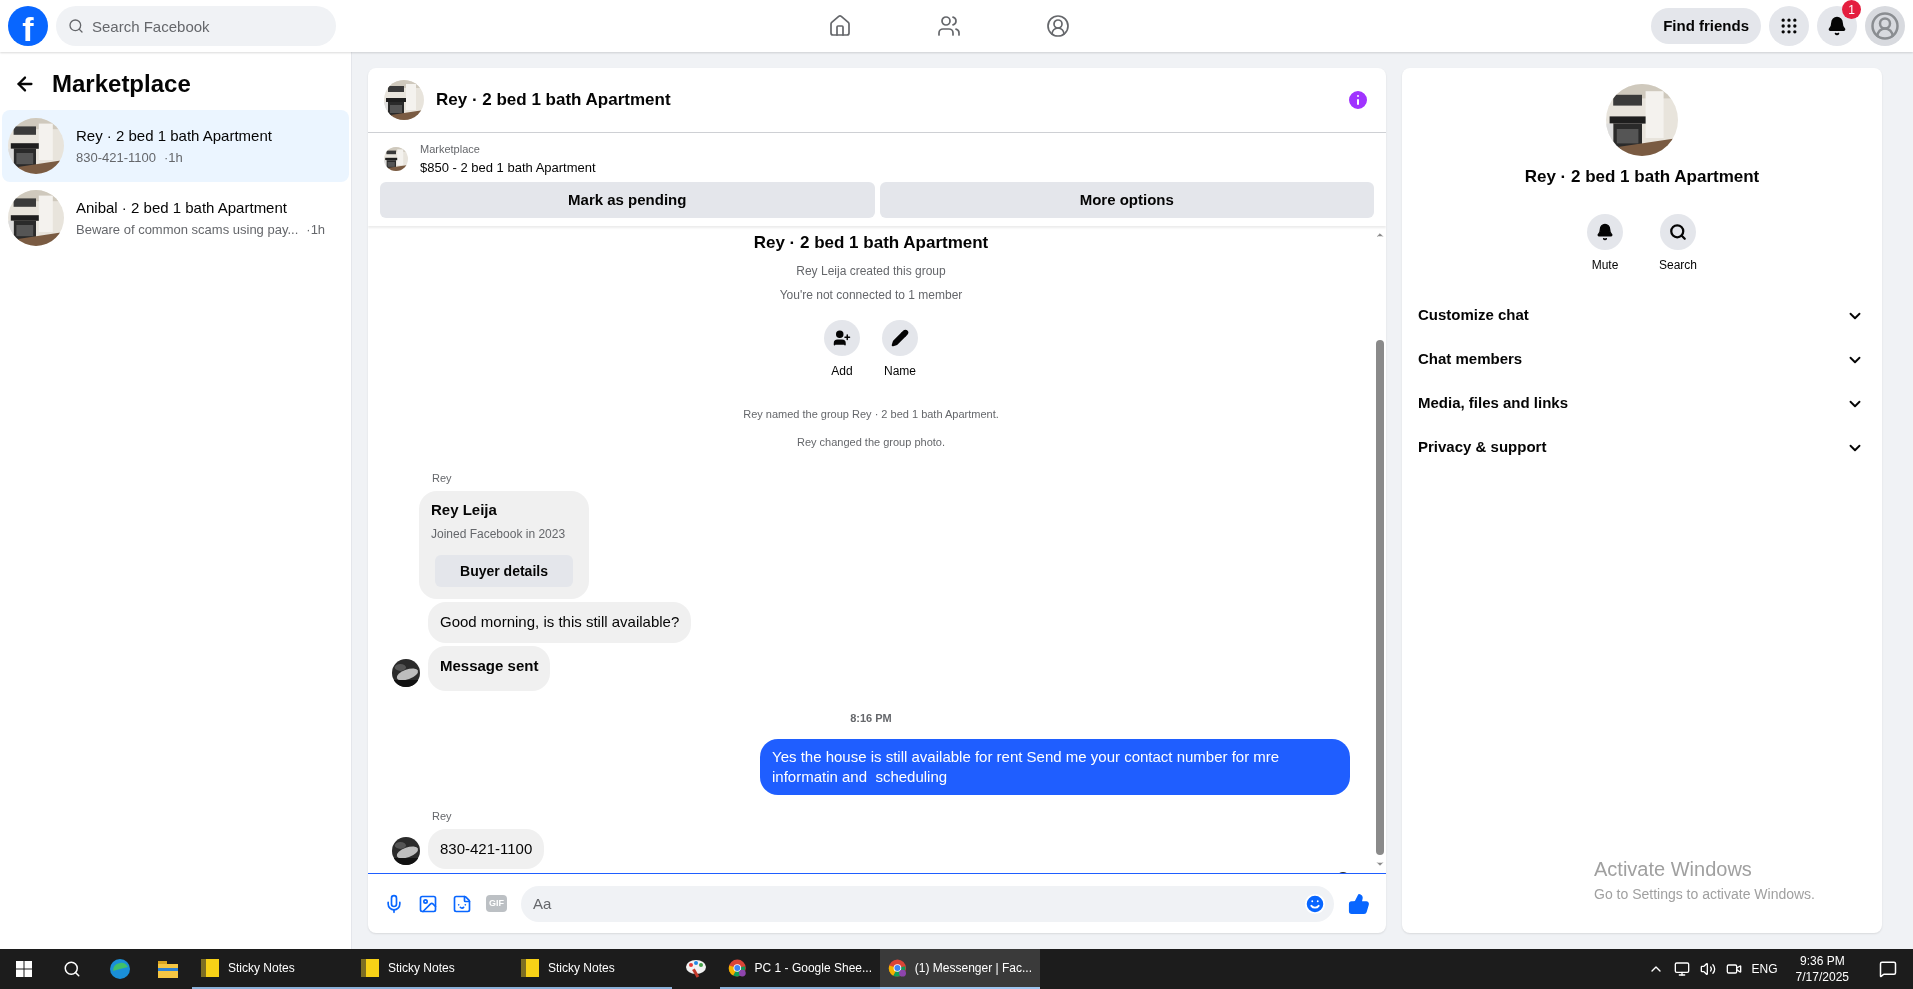  I want to click on message-bubble: Good morning, is this still available?, so click(560, 622).